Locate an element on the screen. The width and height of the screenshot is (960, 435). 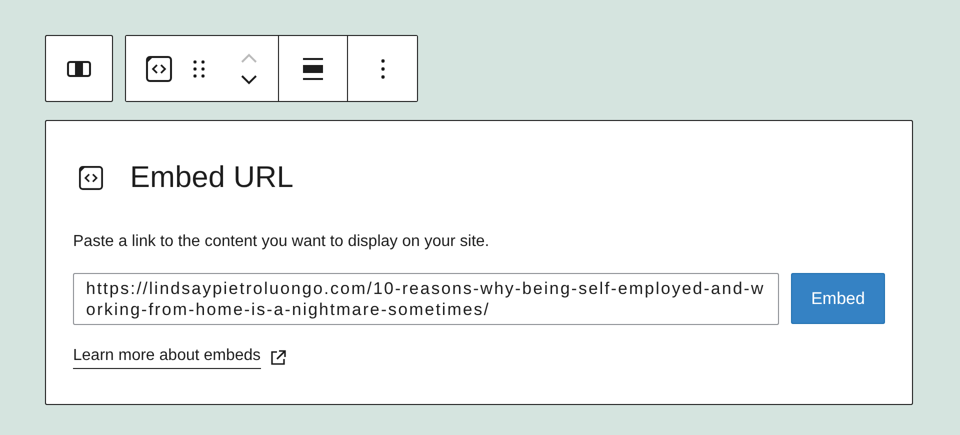
card-title: Embed URL is located at coordinates (212, 178).